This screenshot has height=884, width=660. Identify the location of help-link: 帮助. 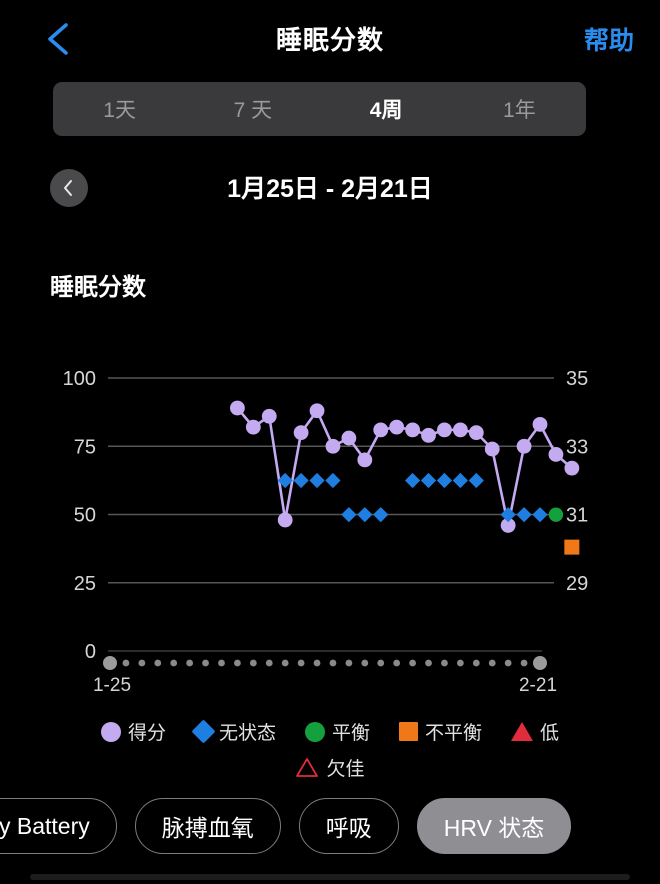
(609, 39).